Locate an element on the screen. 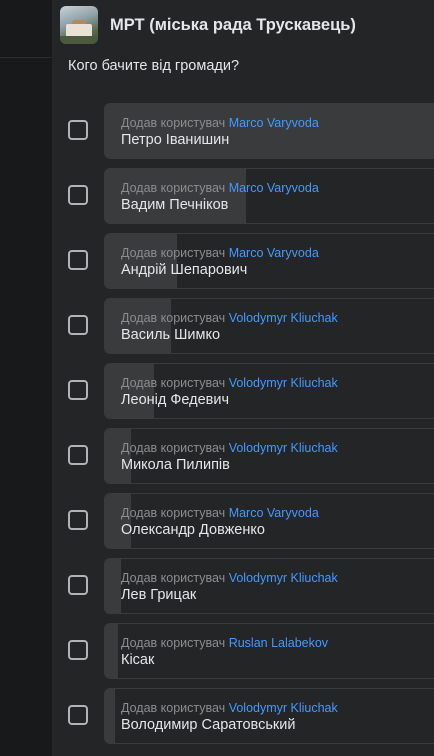  left-sidebar is located at coordinates (26, 378).